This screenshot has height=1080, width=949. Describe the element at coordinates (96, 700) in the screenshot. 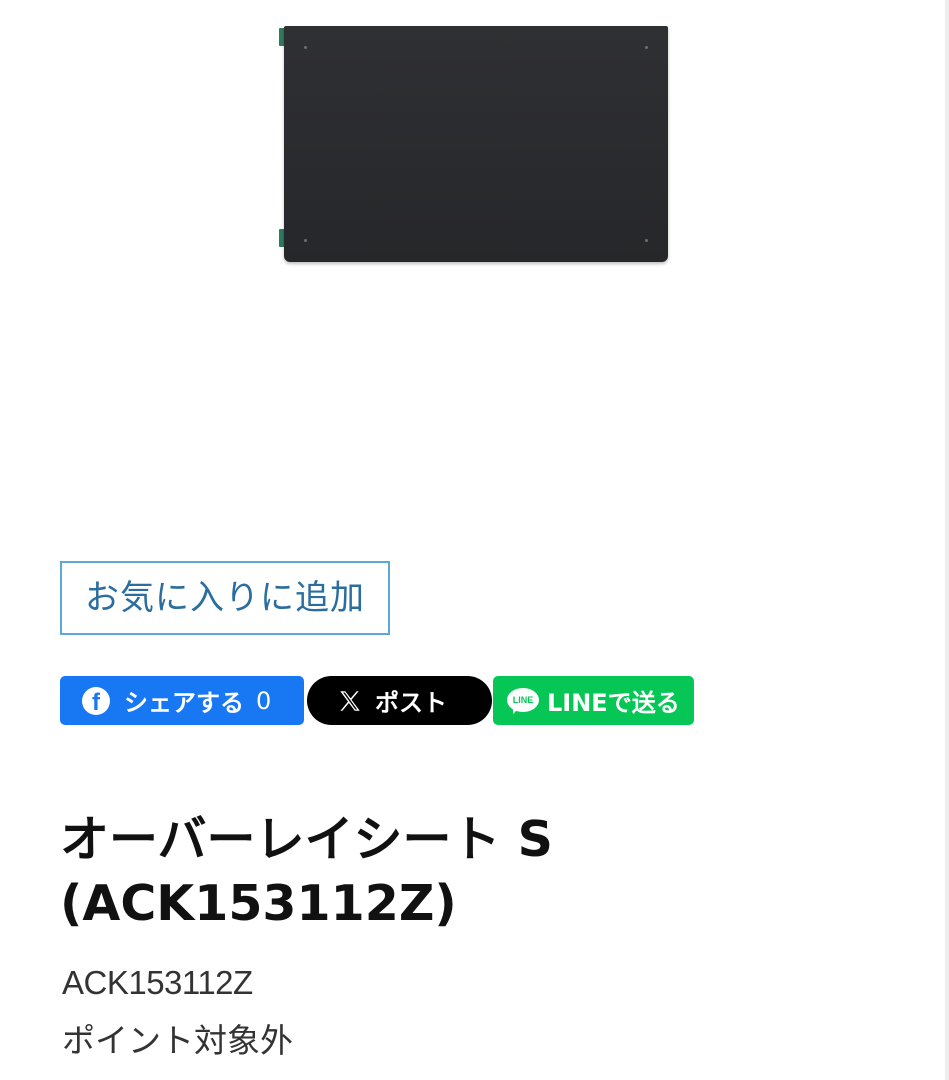

I see `facebook-icon: f` at that location.